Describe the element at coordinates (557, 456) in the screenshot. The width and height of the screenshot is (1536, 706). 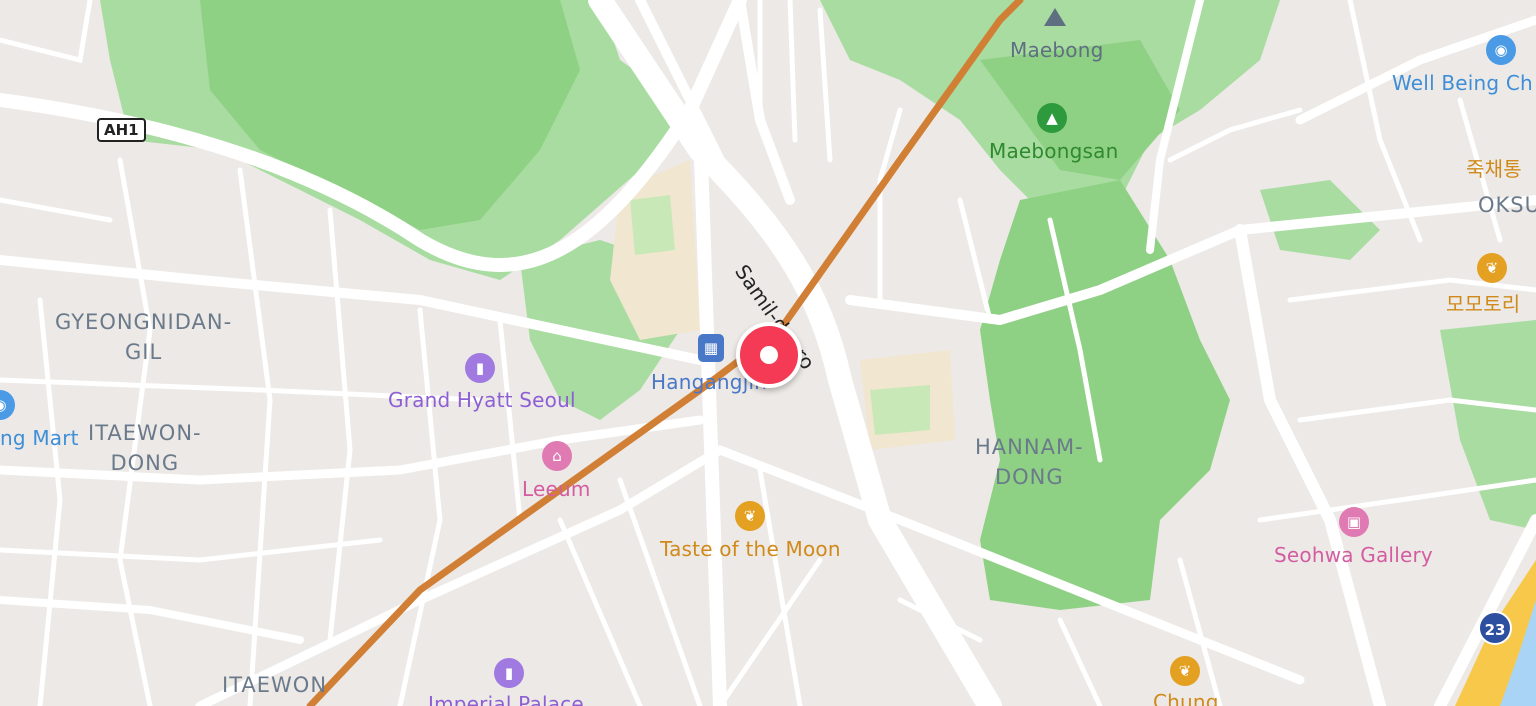
I see `museum-icon: ⌂` at that location.